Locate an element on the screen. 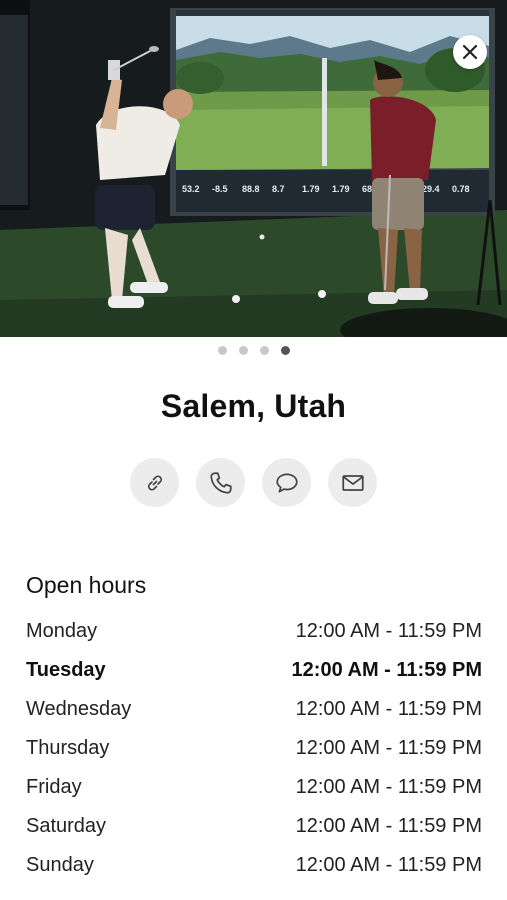 This screenshot has width=507, height=900. phone-icon is located at coordinates (220, 482).